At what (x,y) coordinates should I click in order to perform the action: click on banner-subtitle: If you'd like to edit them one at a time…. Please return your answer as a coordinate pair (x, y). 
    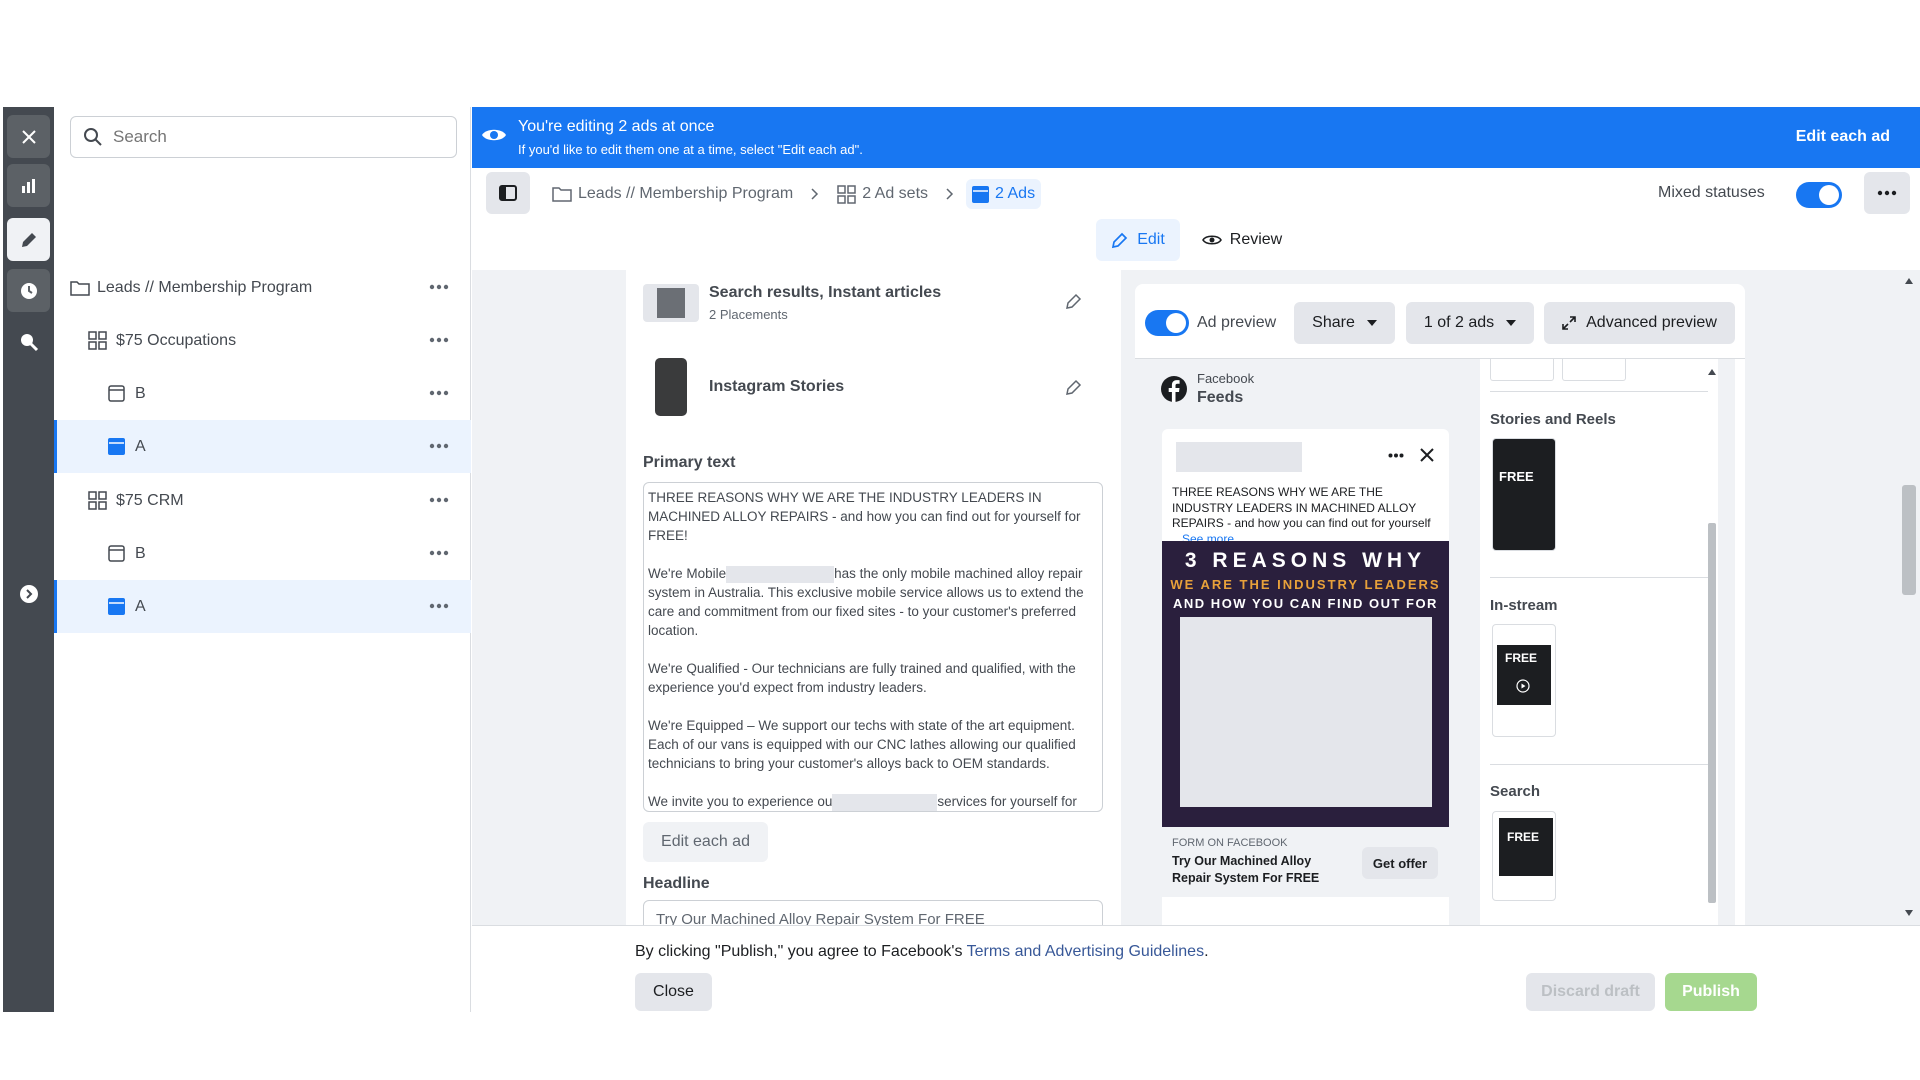
    Looking at the image, I should click on (690, 149).